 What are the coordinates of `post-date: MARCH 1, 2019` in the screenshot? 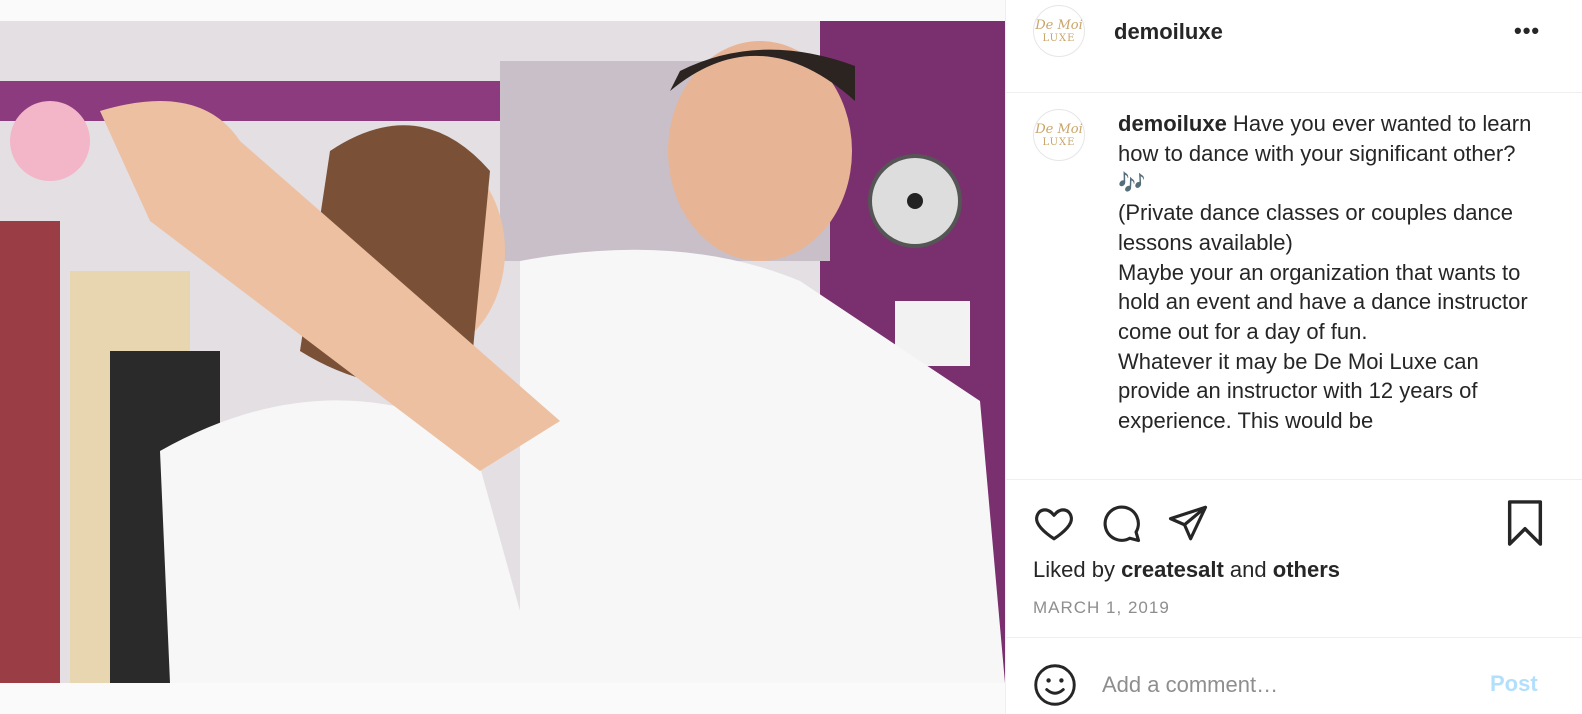 It's located at (1101, 608).